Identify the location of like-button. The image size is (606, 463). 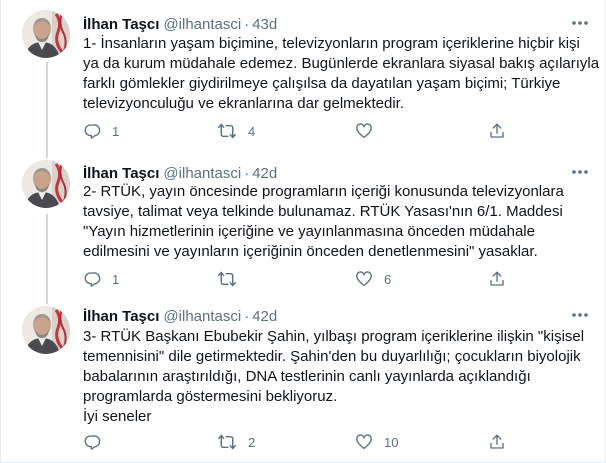
(369, 131).